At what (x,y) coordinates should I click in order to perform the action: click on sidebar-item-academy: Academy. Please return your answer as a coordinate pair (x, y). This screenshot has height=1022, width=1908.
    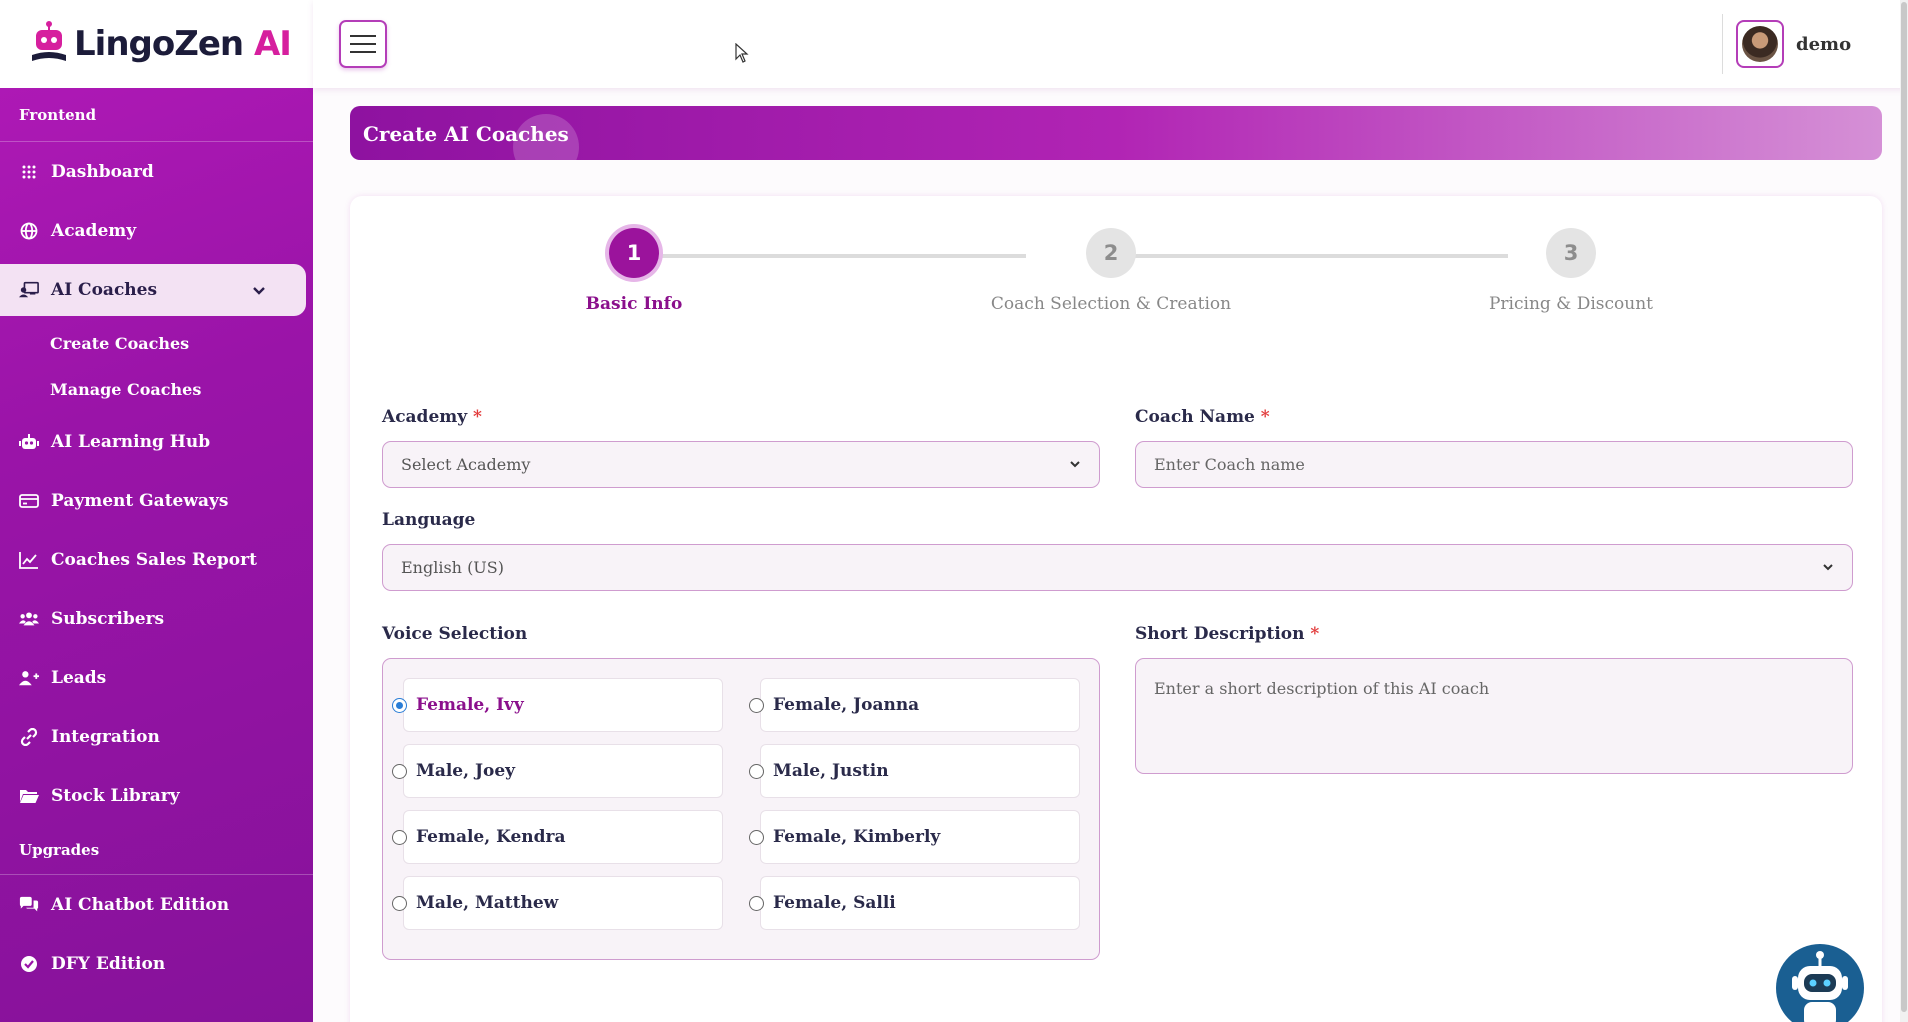
    Looking at the image, I should click on (156, 230).